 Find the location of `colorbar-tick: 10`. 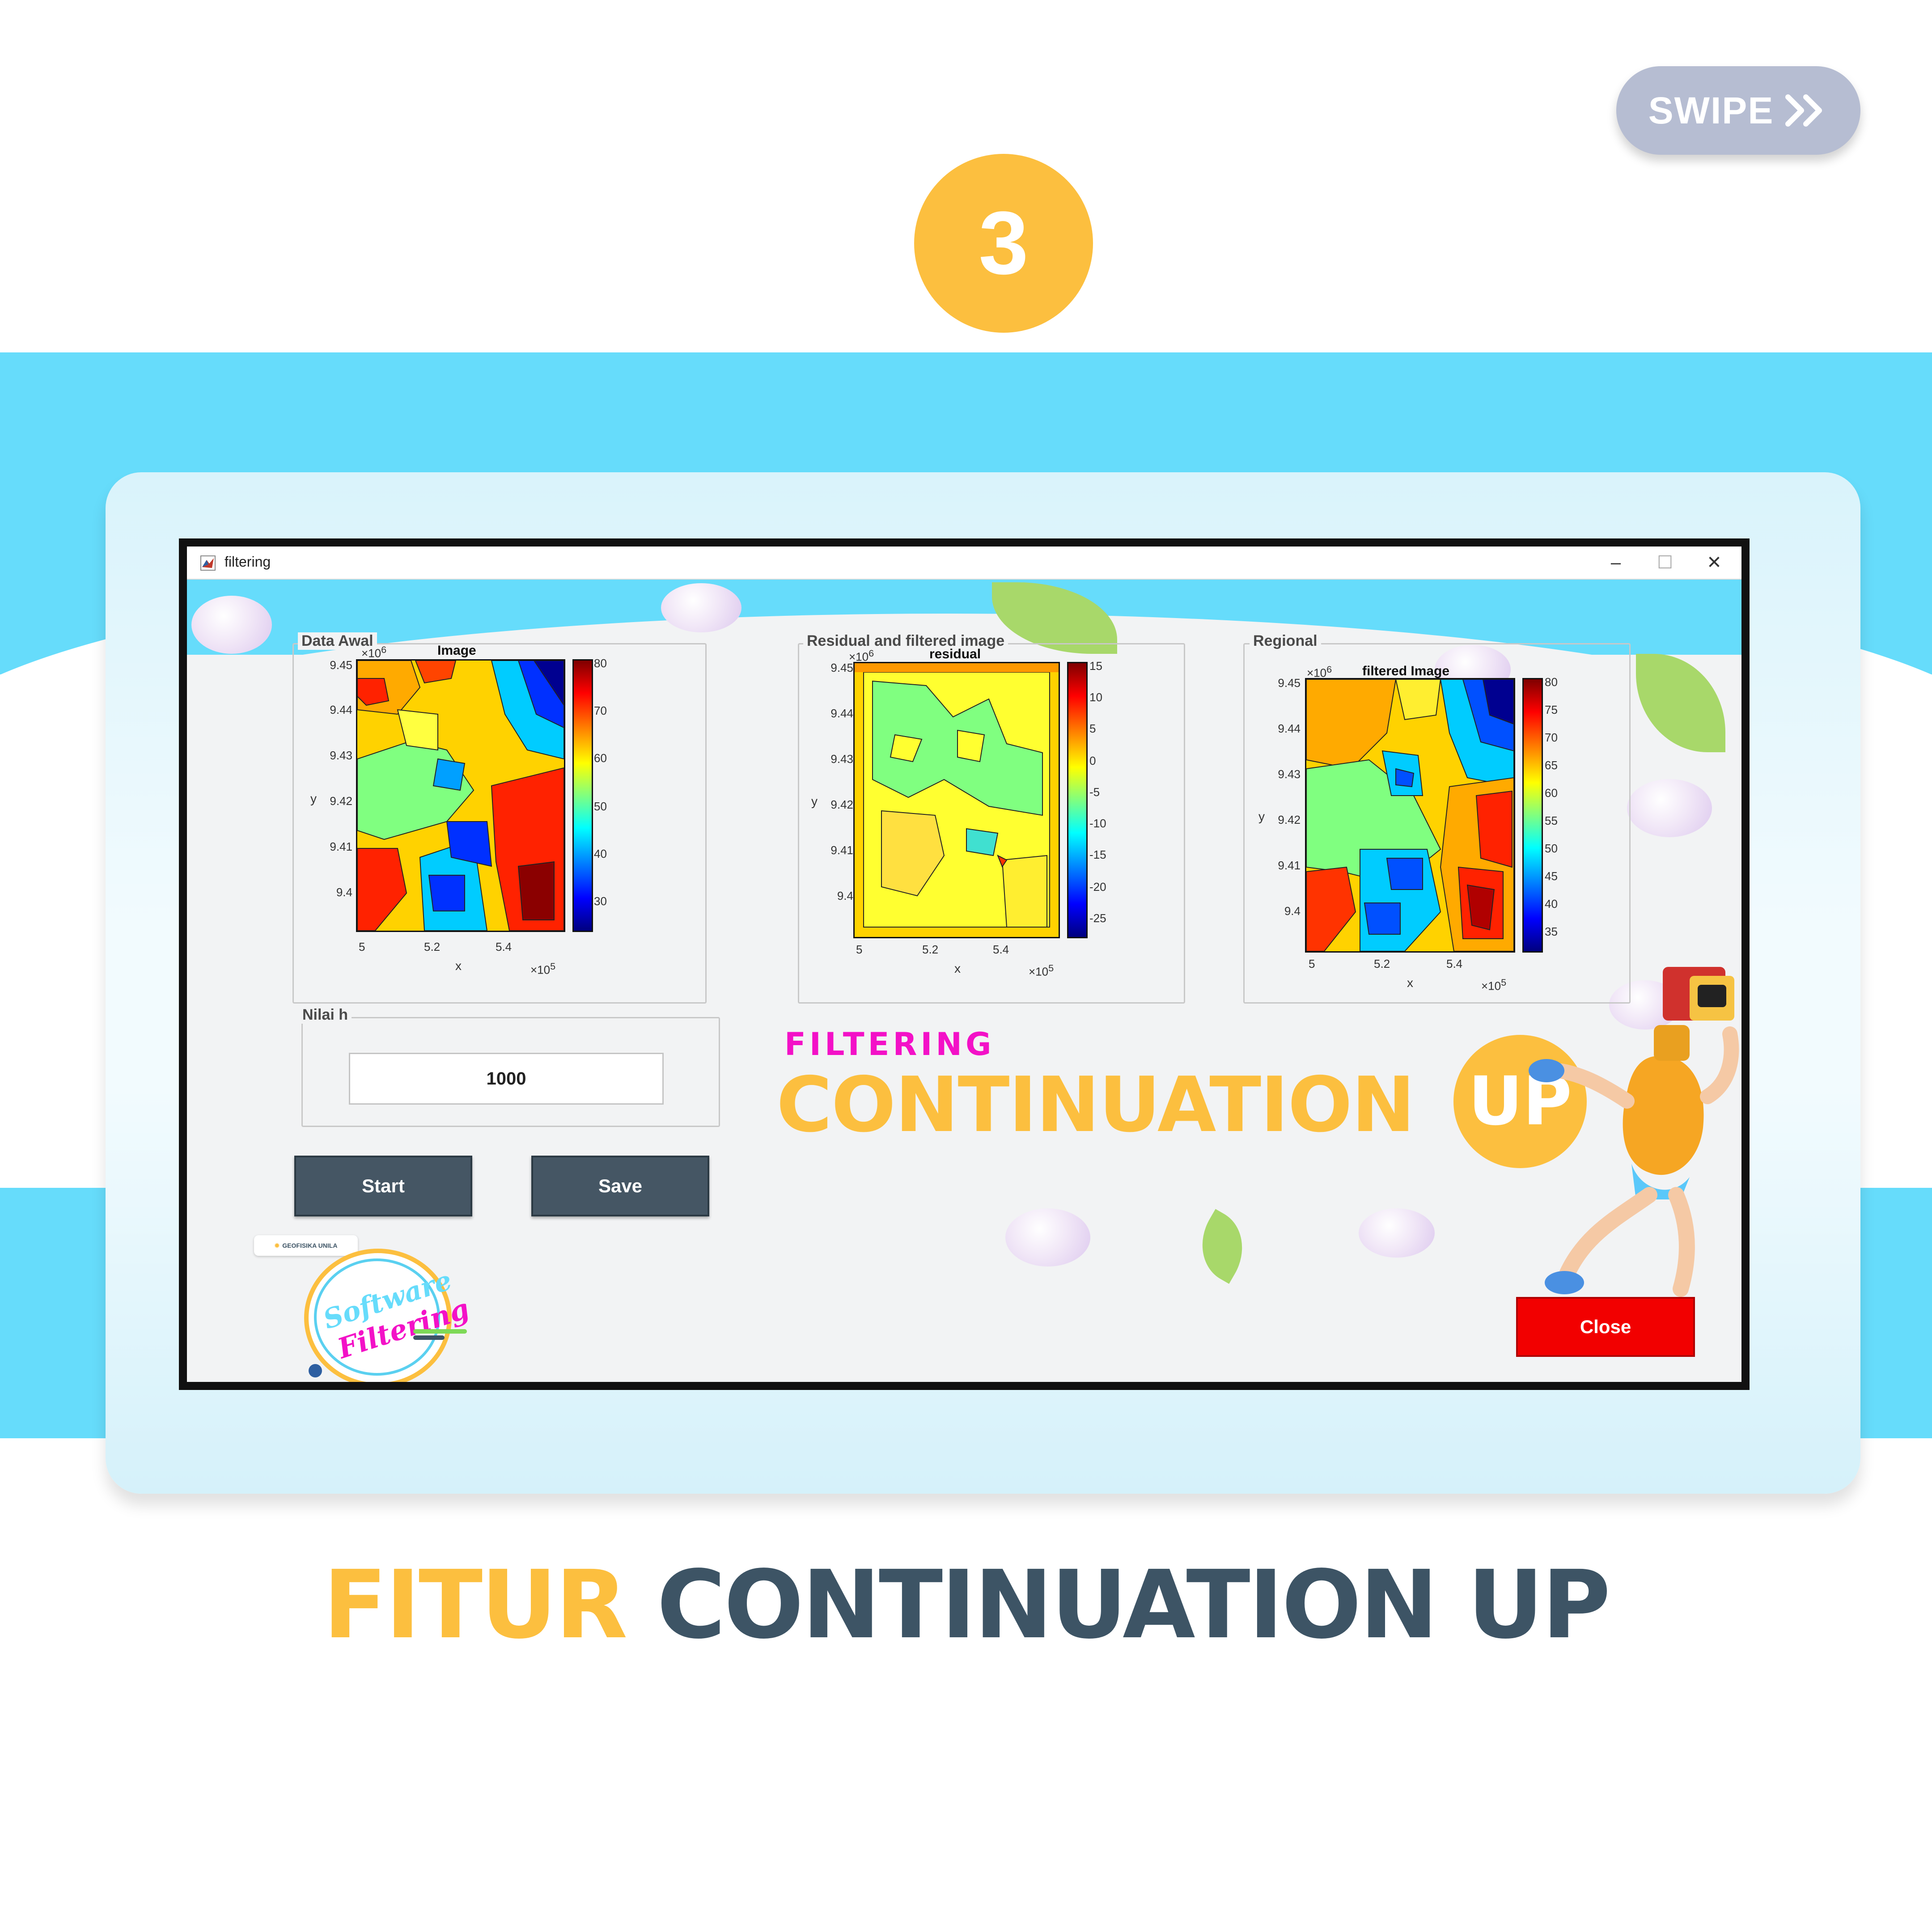

colorbar-tick: 10 is located at coordinates (1095, 697).